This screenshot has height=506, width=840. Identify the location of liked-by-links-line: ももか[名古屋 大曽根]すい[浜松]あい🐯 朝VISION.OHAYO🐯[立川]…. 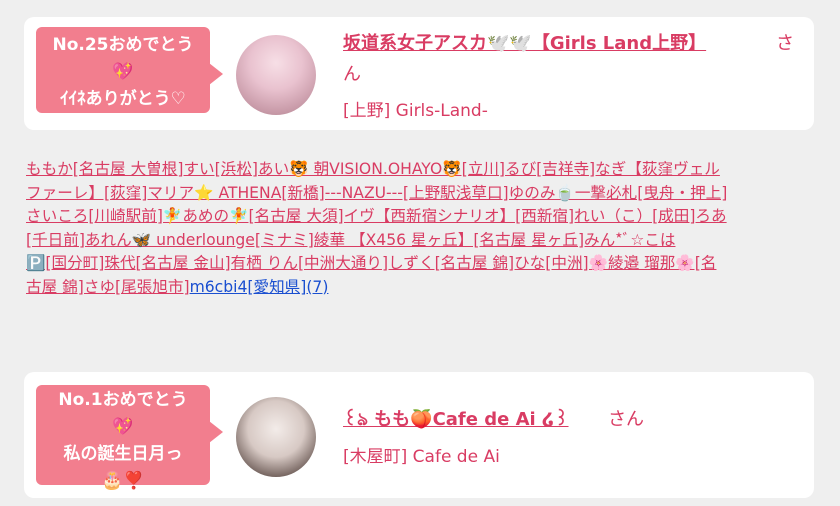
(373, 169).